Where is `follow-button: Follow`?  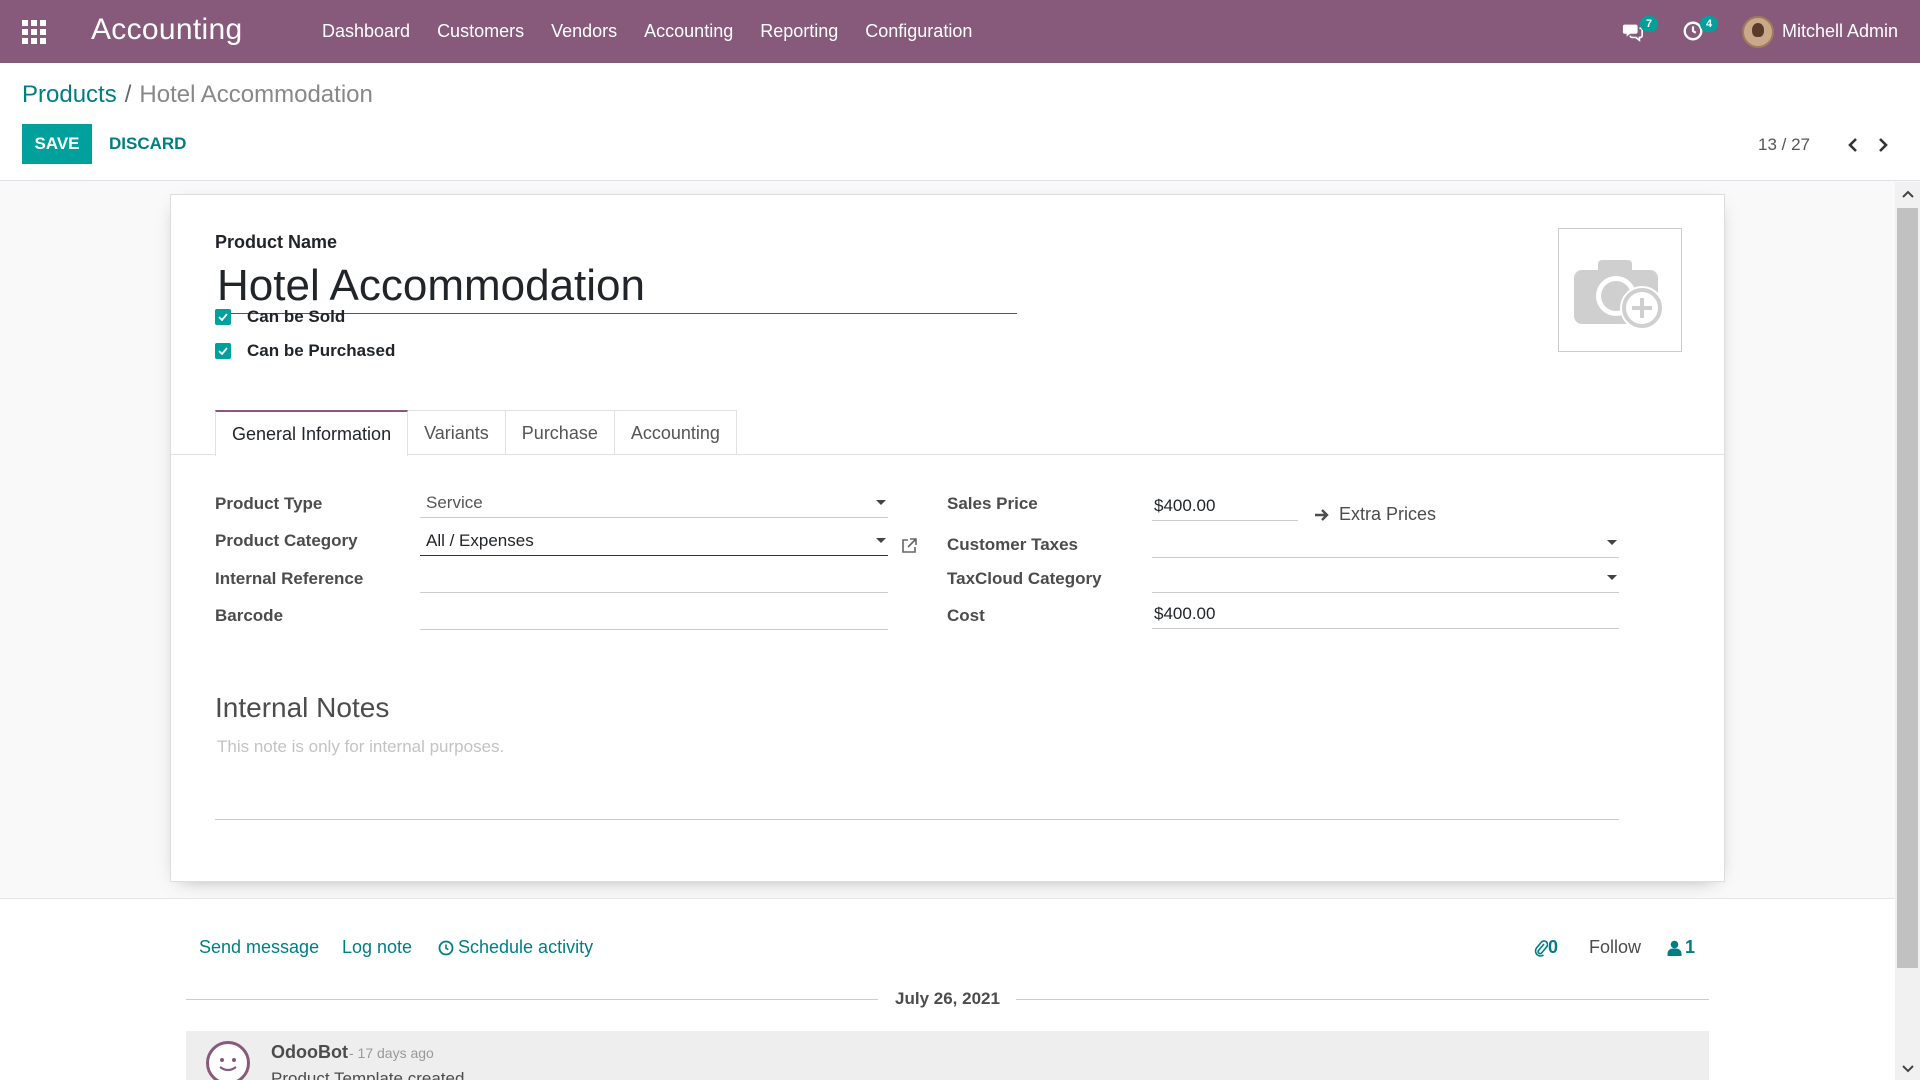
follow-button: Follow is located at coordinates (1615, 947).